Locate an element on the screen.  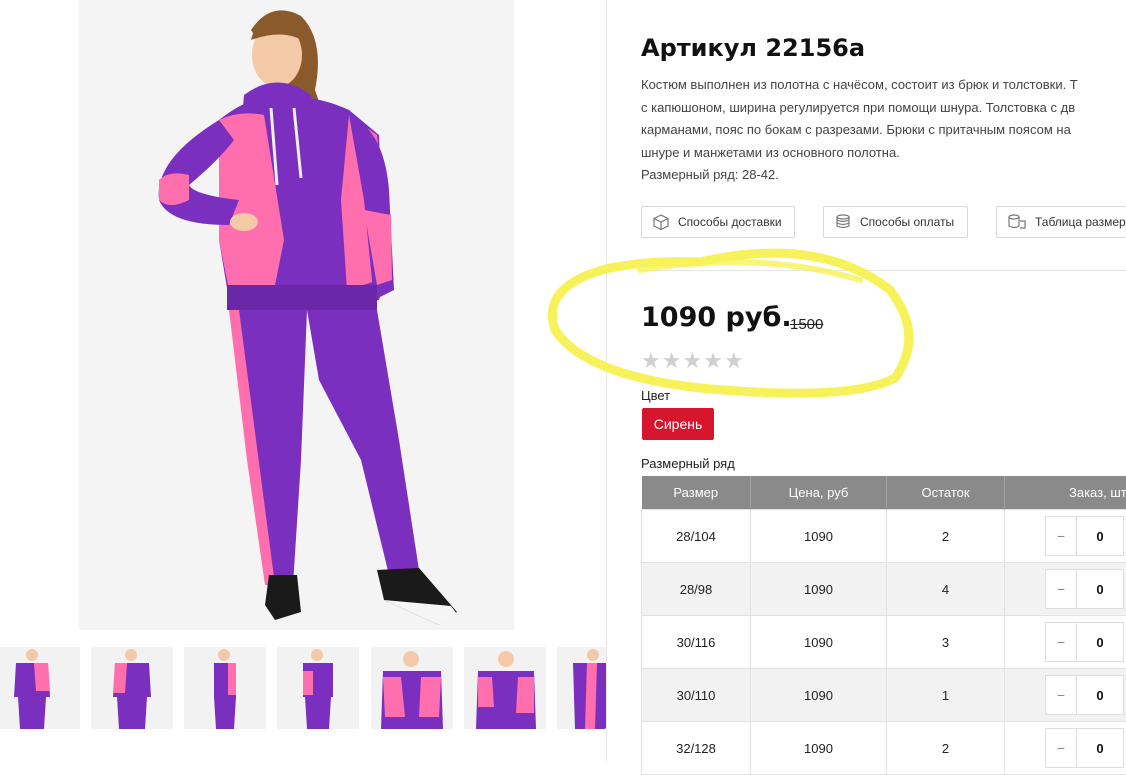
table-row: 30/110 1090 1 − 0 is located at coordinates (884, 695).